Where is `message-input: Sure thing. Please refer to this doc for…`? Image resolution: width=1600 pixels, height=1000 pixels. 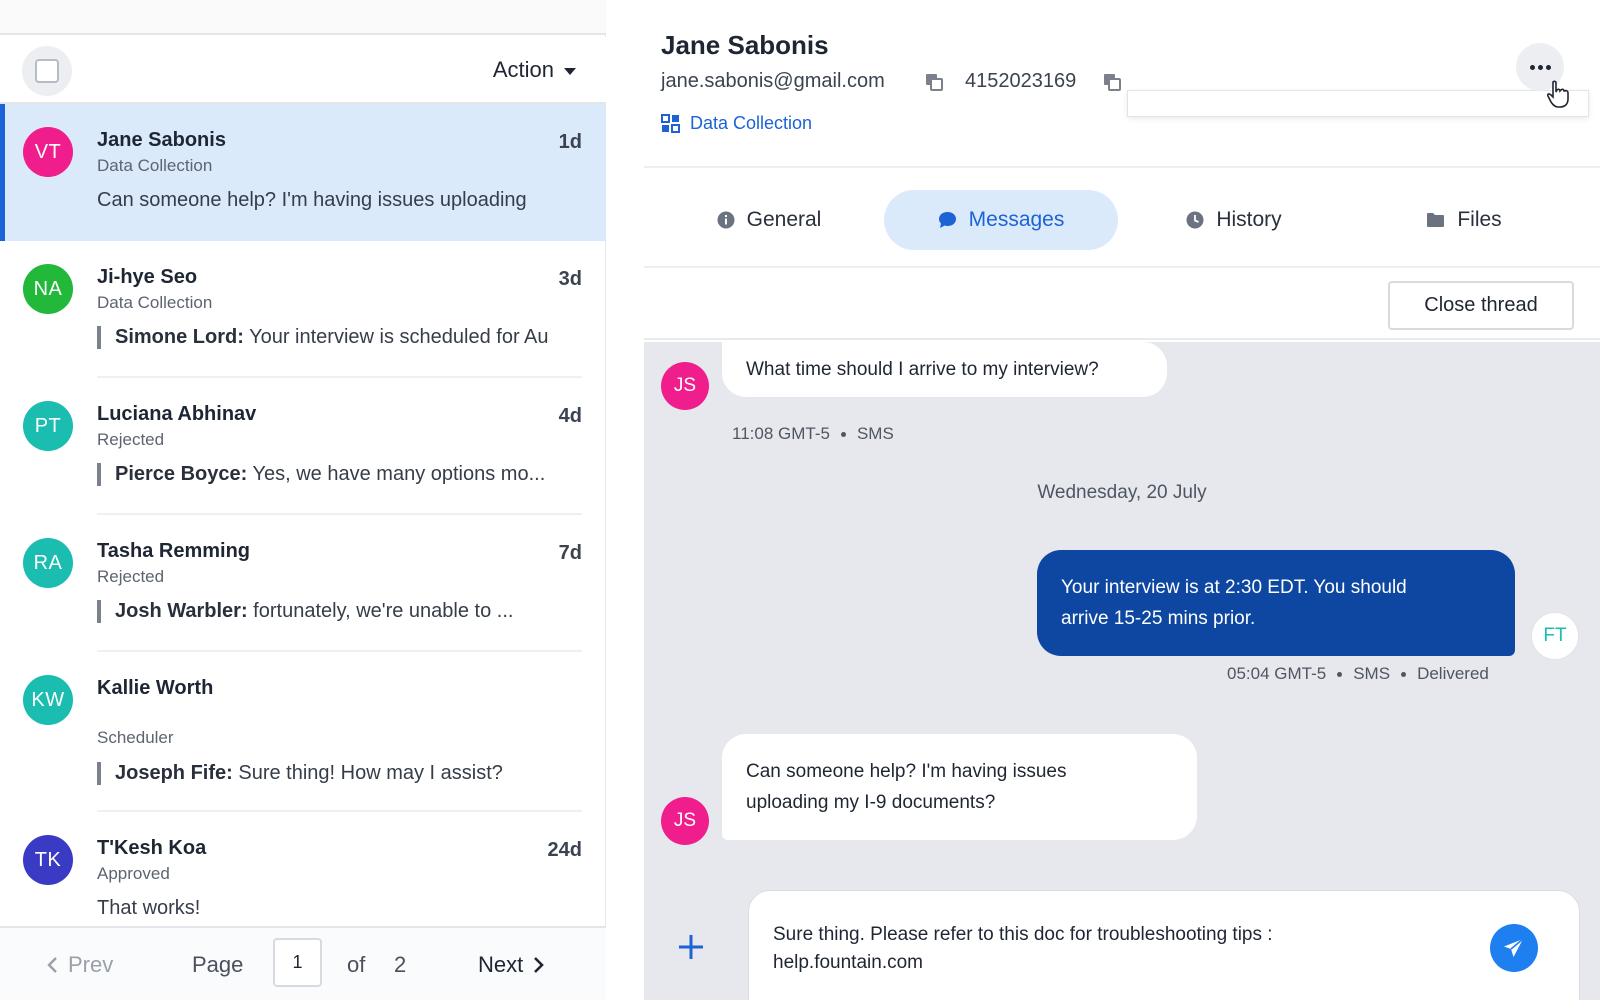 message-input: Sure thing. Please refer to this doc for… is located at coordinates (1164, 945).